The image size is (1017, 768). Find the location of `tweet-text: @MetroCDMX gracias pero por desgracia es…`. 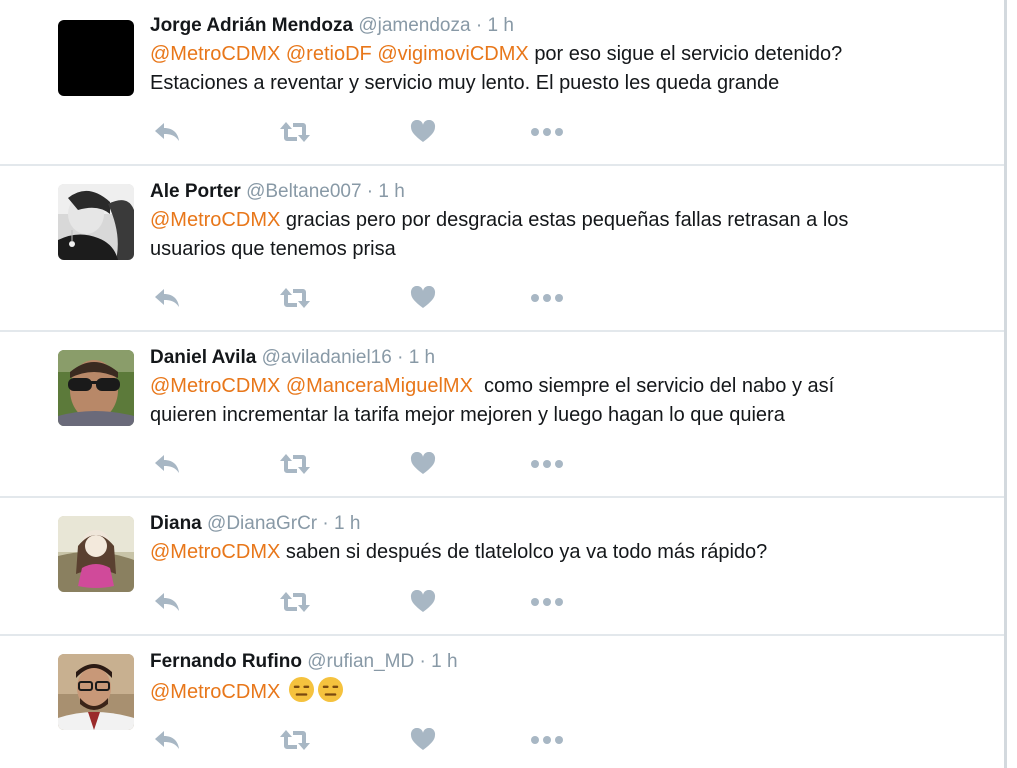

tweet-text: @MetroCDMX gracias pero por desgracia es… is located at coordinates (567, 235).